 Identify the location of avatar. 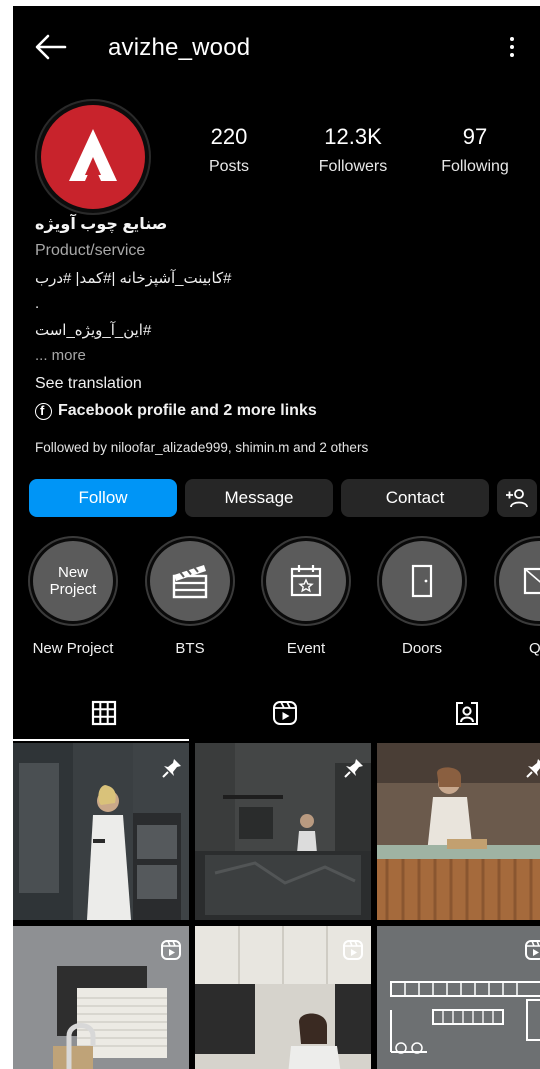
(93, 157).